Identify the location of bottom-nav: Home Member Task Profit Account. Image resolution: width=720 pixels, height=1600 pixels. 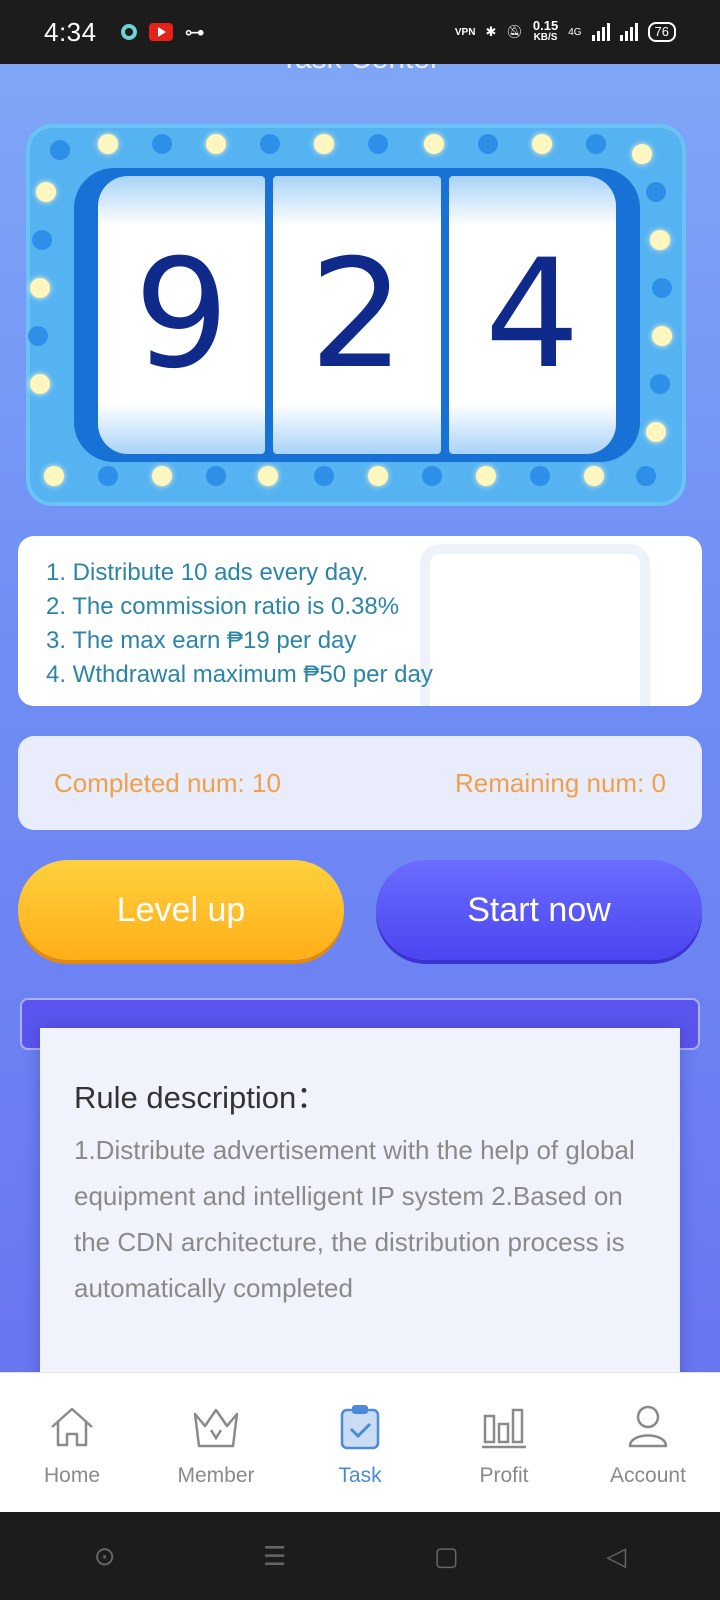
(360, 1442).